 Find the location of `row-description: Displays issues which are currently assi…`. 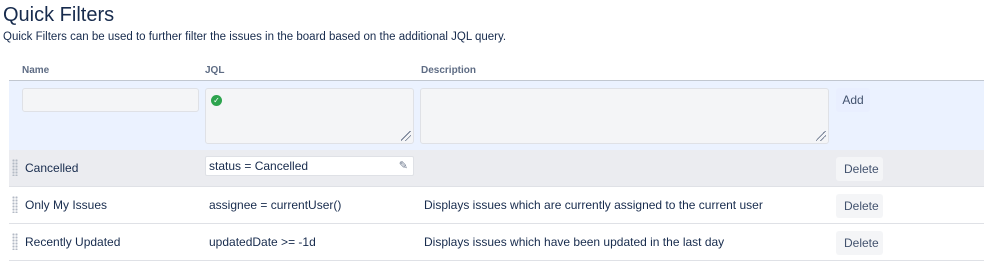

row-description: Displays issues which are currently assi… is located at coordinates (593, 205).